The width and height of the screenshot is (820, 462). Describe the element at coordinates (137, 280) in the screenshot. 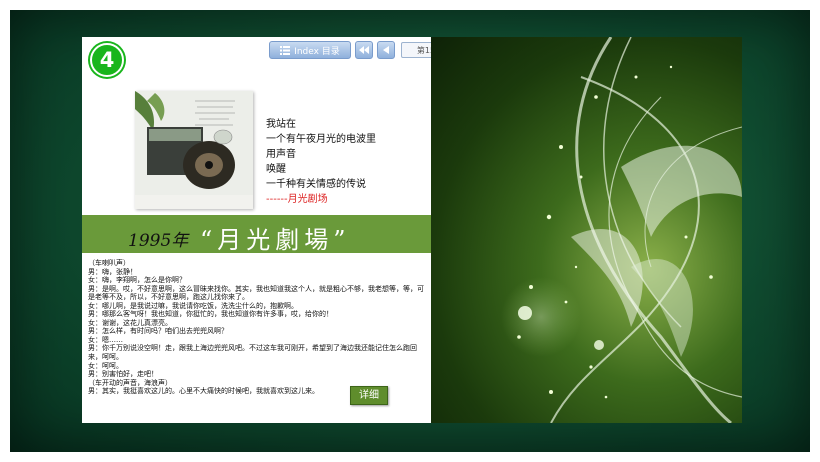

I see `dialogue-line: 女：嗨，李翔啊，怎么是你啊？` at that location.